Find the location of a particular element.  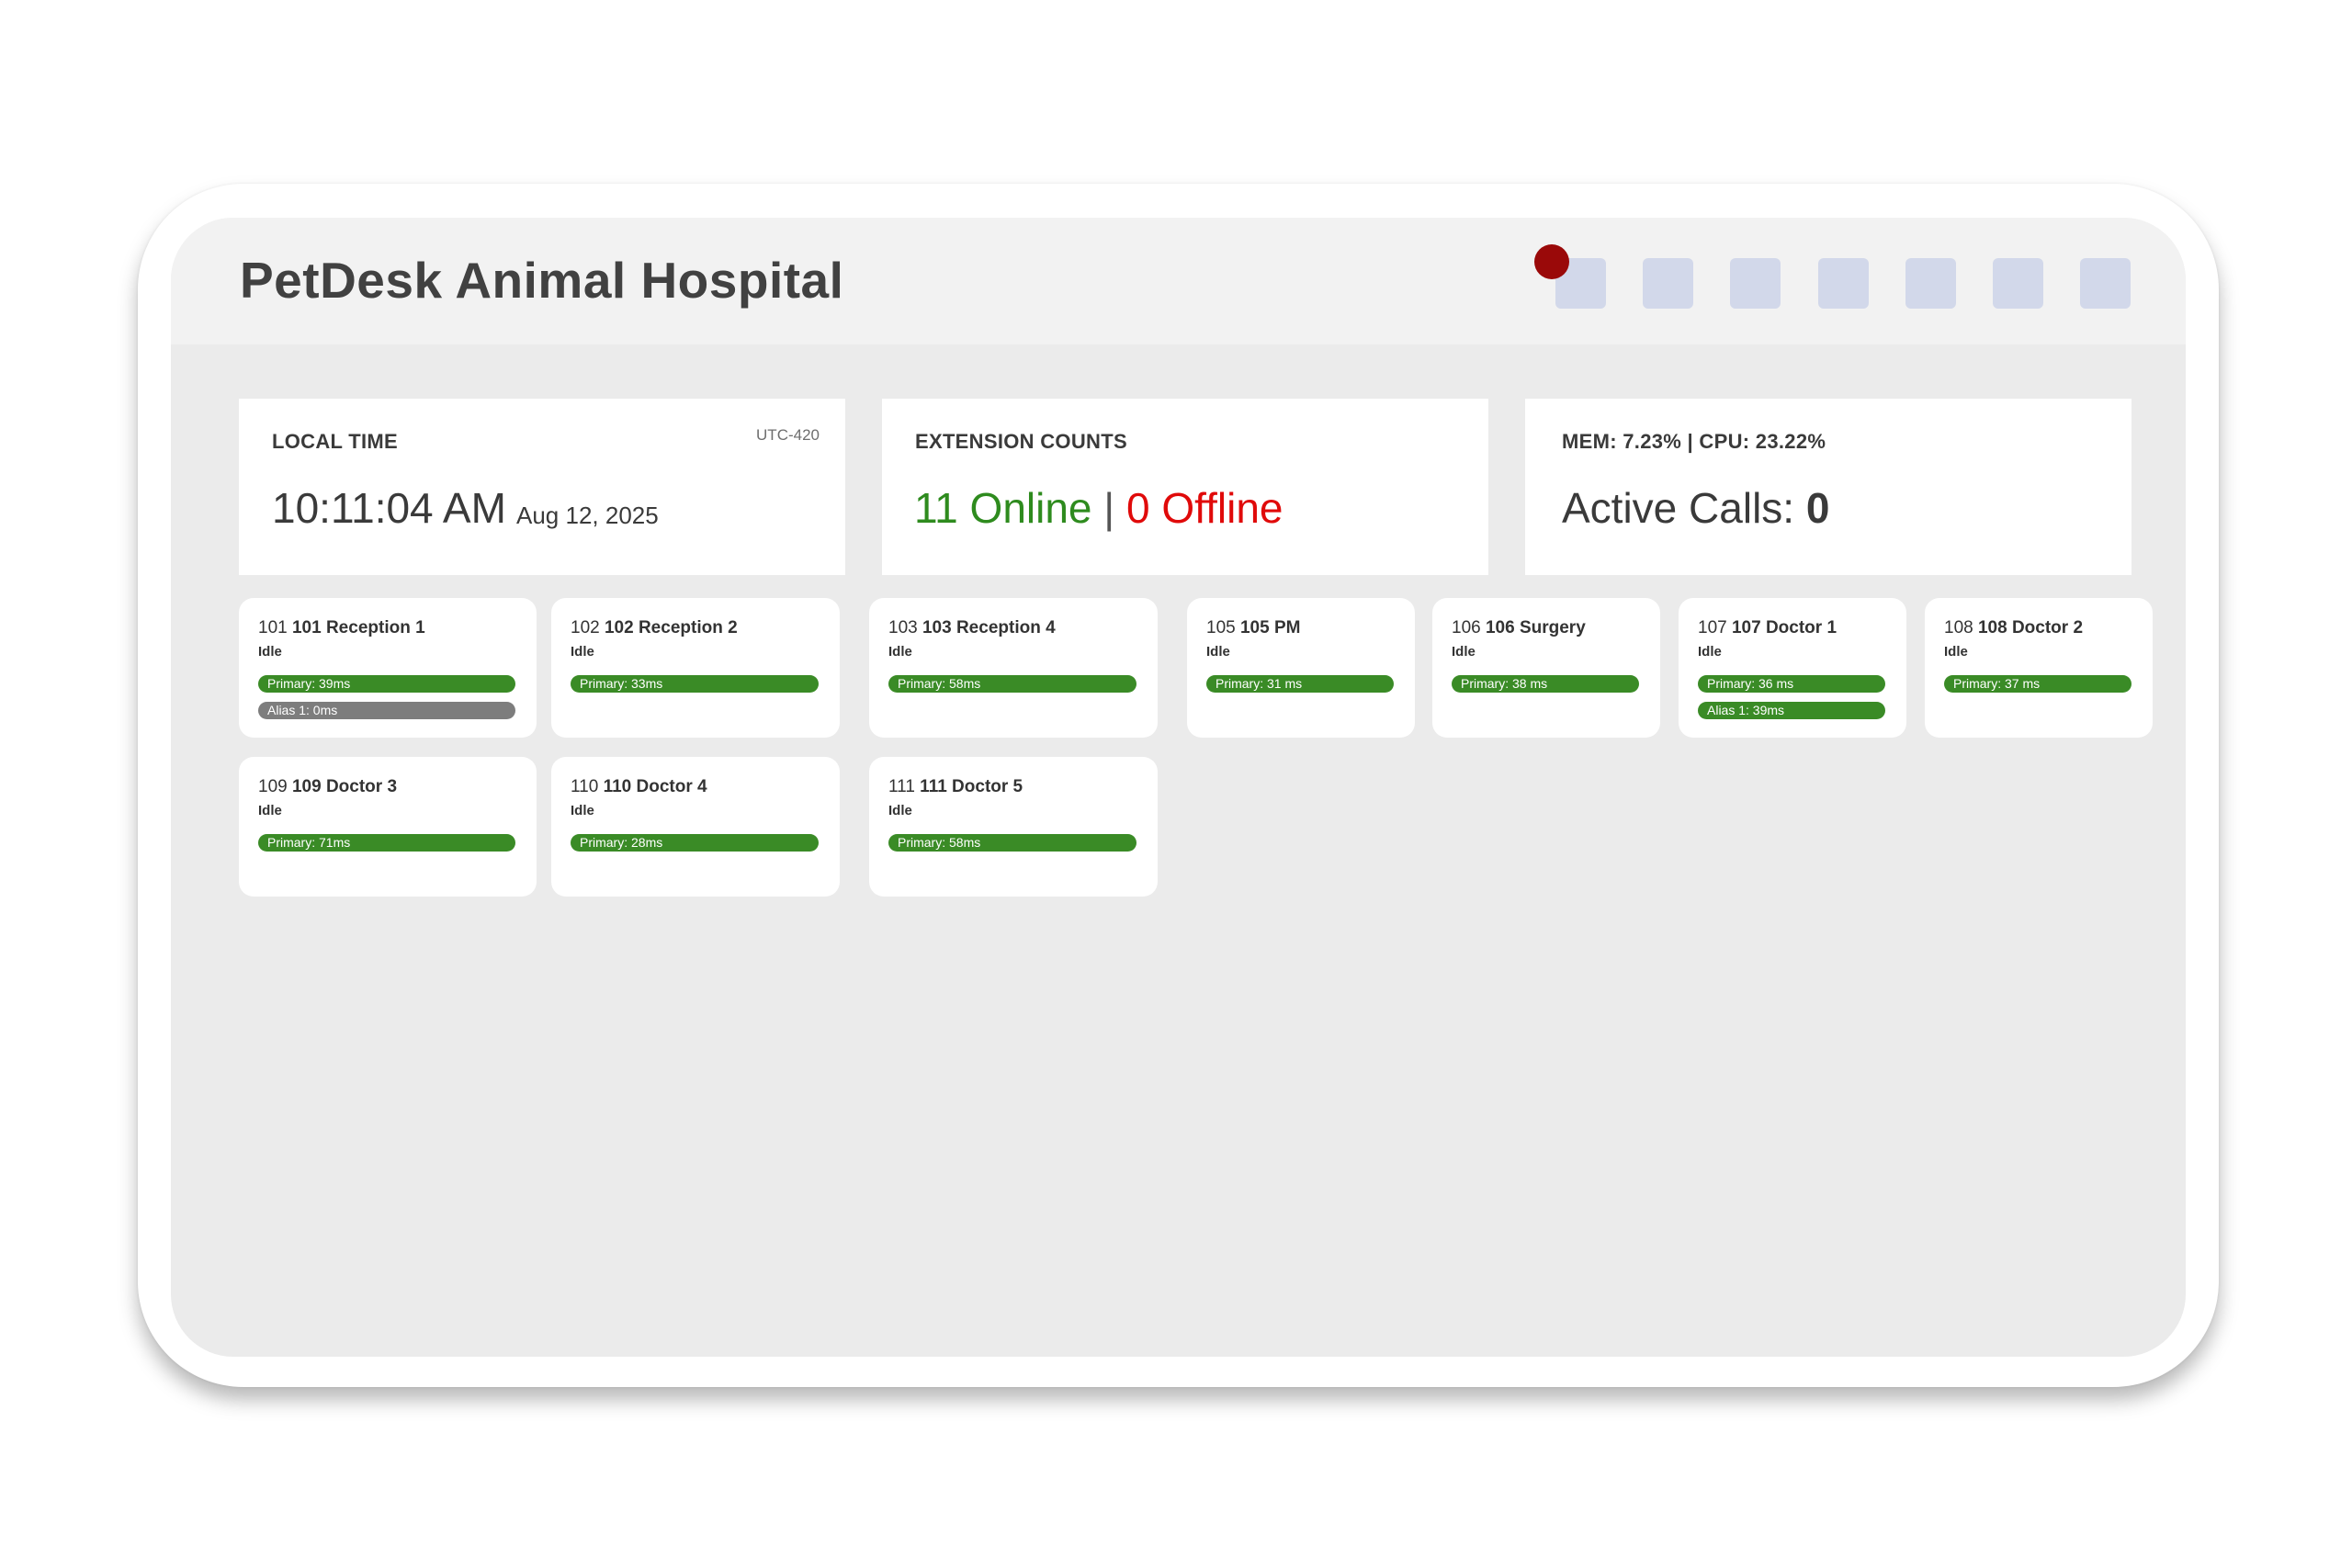

primary-latency-bar: Primary: 37 ms is located at coordinates (2038, 684).